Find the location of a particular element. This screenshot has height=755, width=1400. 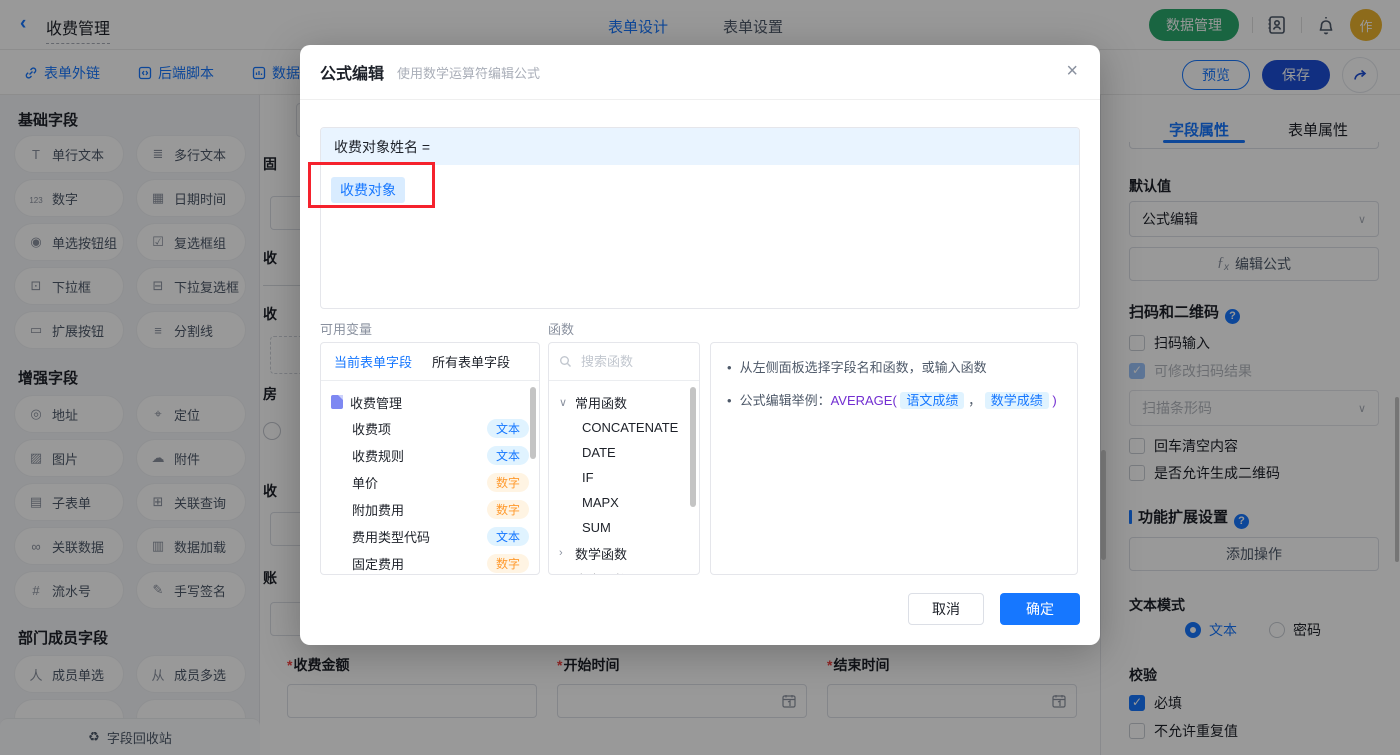

variables-tree-root: 收费管理 is located at coordinates (430, 402).